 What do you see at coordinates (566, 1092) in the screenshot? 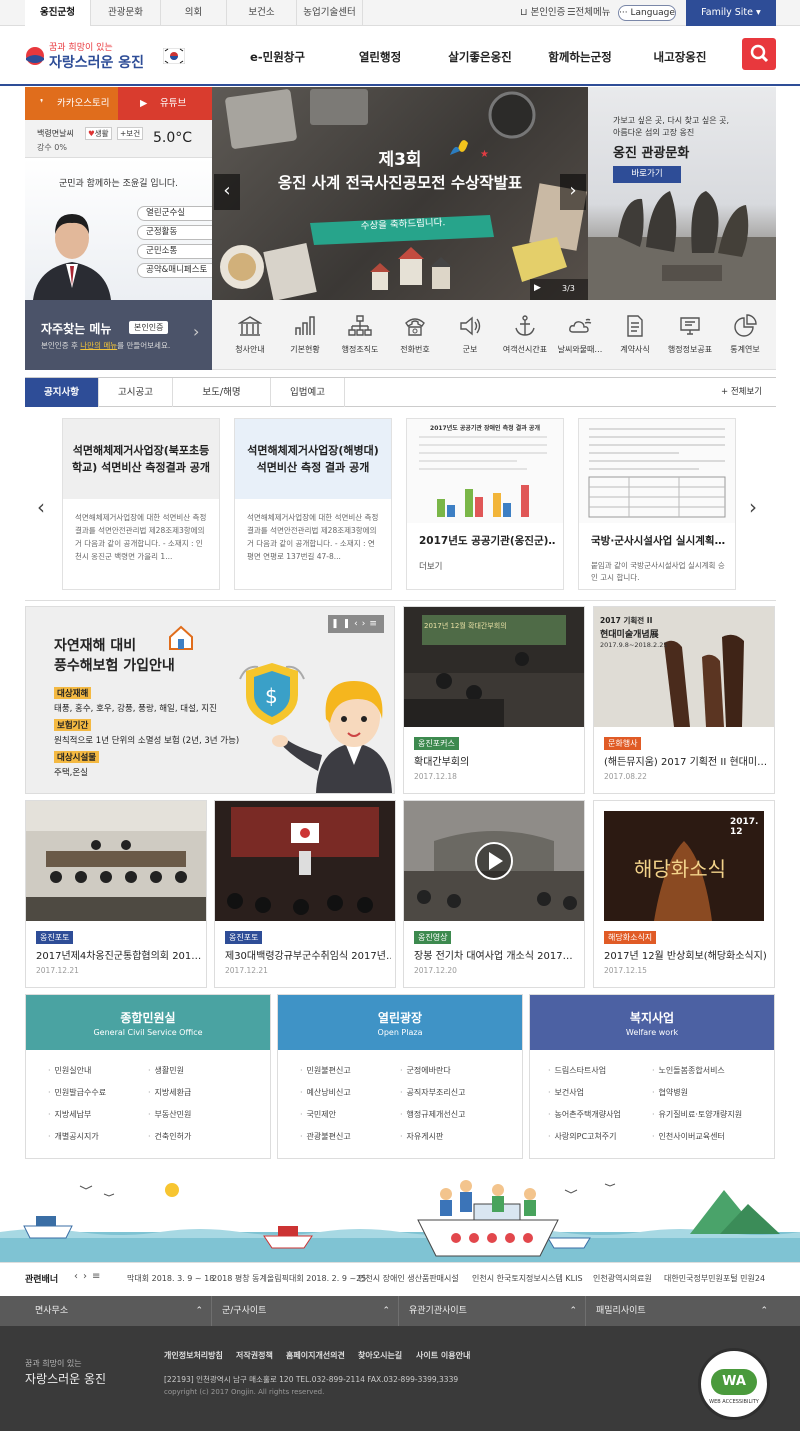
I see `service-link: 보건사업` at bounding box center [566, 1092].